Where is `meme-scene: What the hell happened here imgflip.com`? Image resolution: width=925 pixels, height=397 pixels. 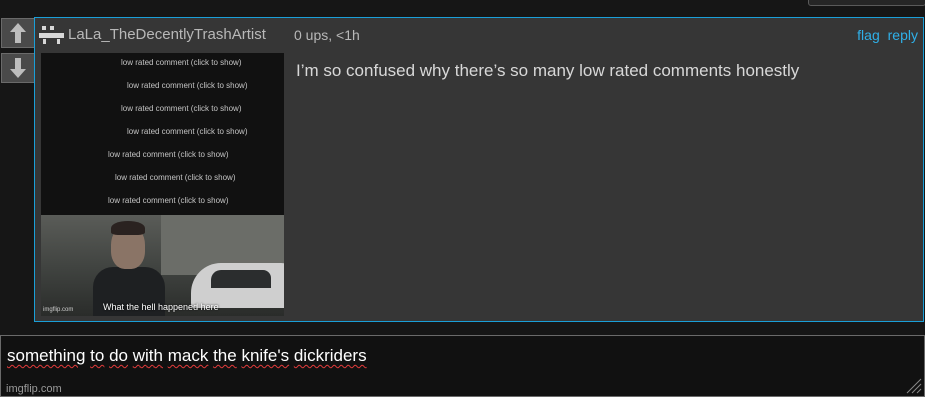 meme-scene: What the hell happened here imgflip.com is located at coordinates (162, 265).